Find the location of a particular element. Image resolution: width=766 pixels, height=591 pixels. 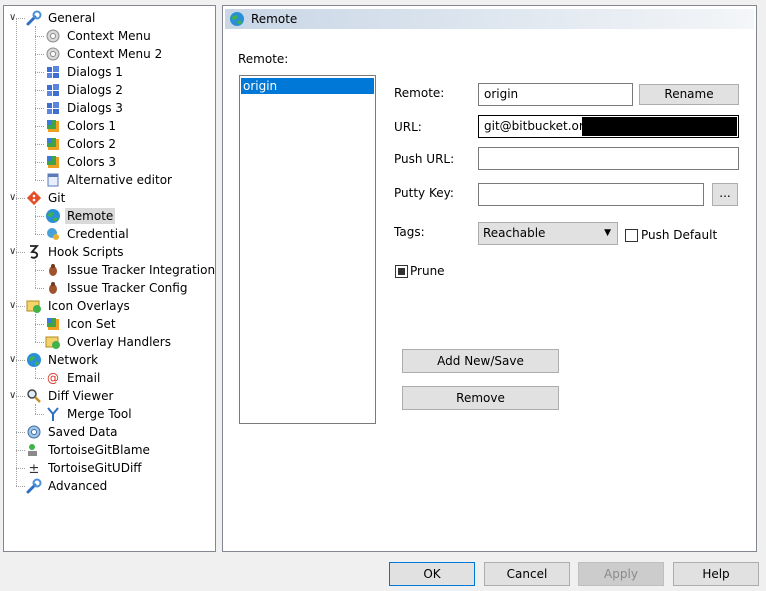

tree-item-credential: Credential is located at coordinates (88, 234).